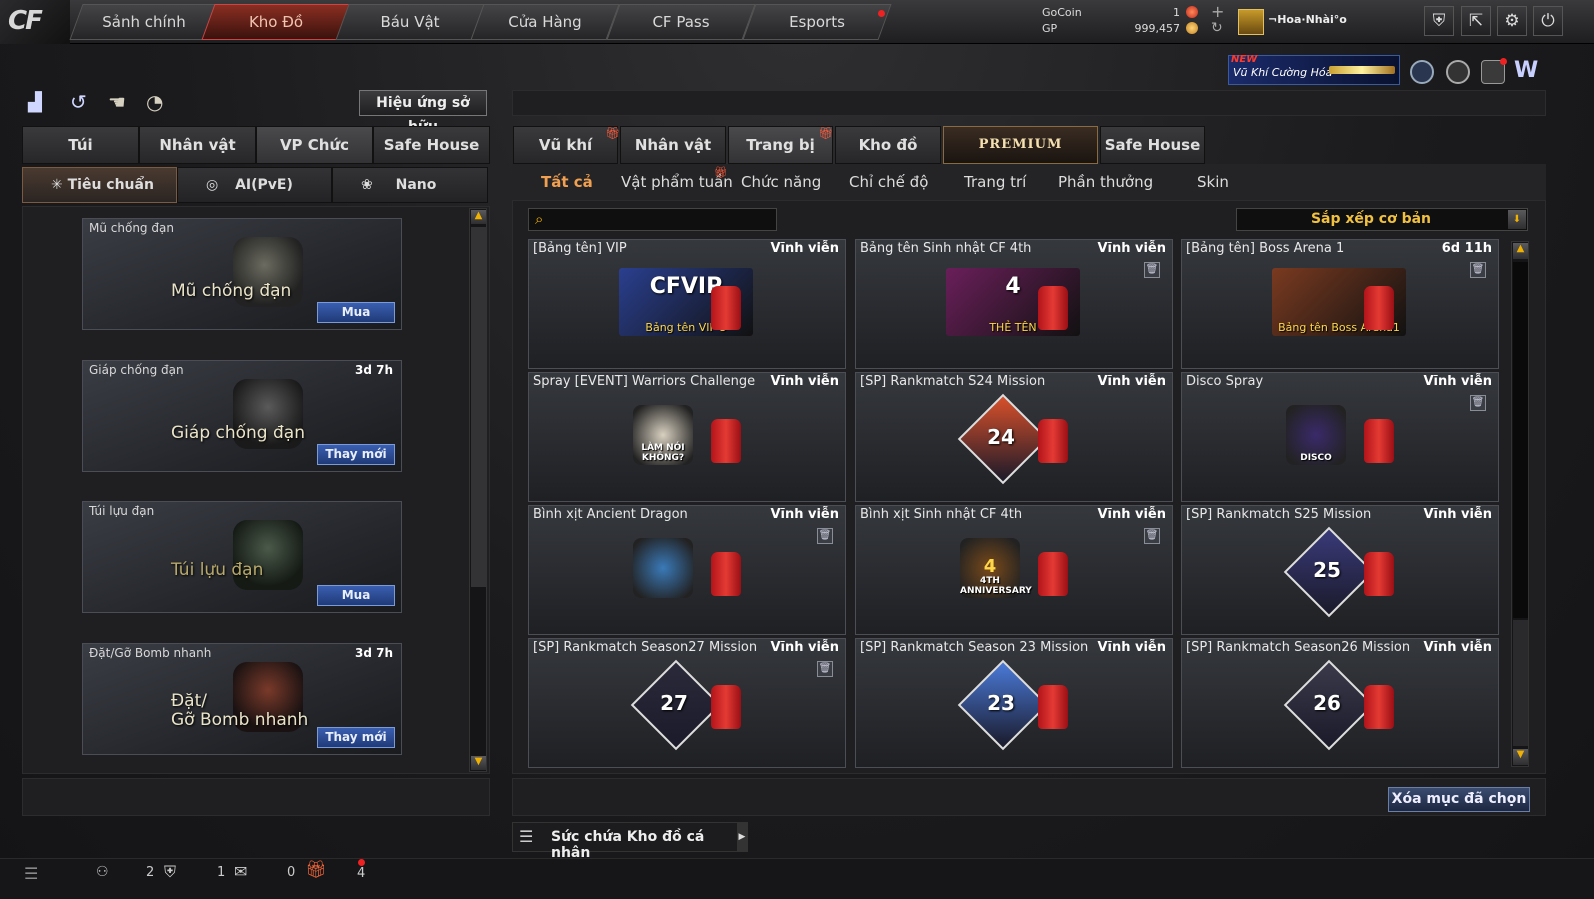 The width and height of the screenshot is (1594, 899). I want to click on promo-banner: NEW Vũ Khí Cường Hóa, so click(1314, 69).